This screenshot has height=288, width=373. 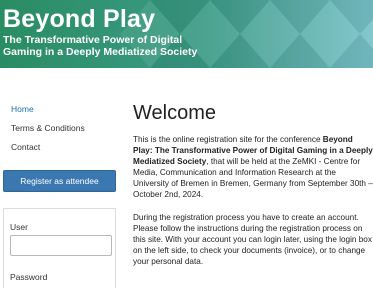 I want to click on user-input, so click(x=61, y=245).